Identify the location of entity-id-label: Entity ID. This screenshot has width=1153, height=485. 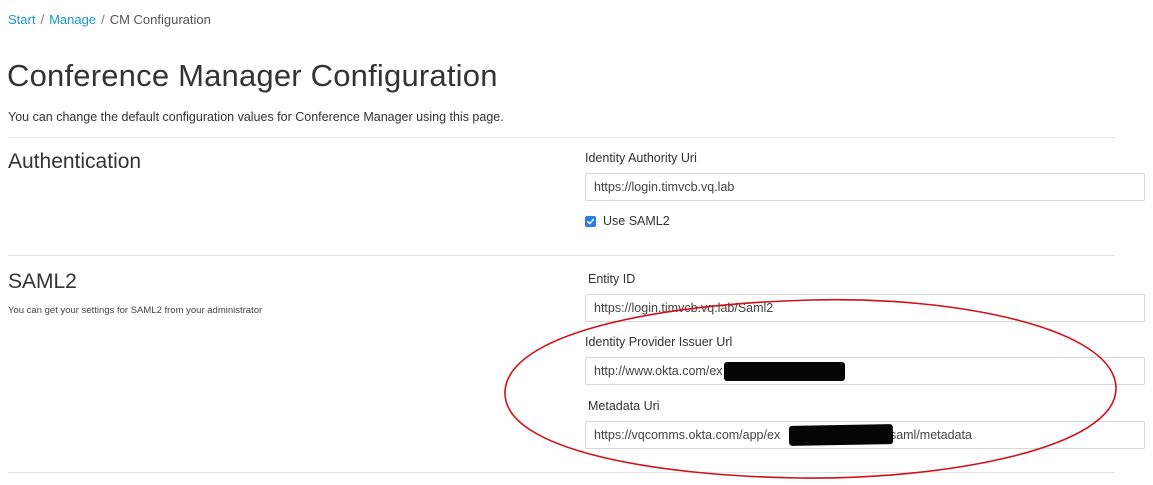
(612, 279).